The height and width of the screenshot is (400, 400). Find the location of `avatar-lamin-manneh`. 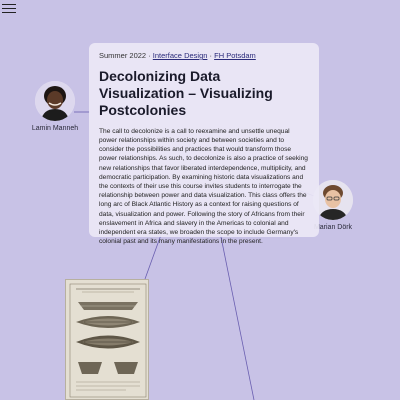

avatar-lamin-manneh is located at coordinates (55, 101).